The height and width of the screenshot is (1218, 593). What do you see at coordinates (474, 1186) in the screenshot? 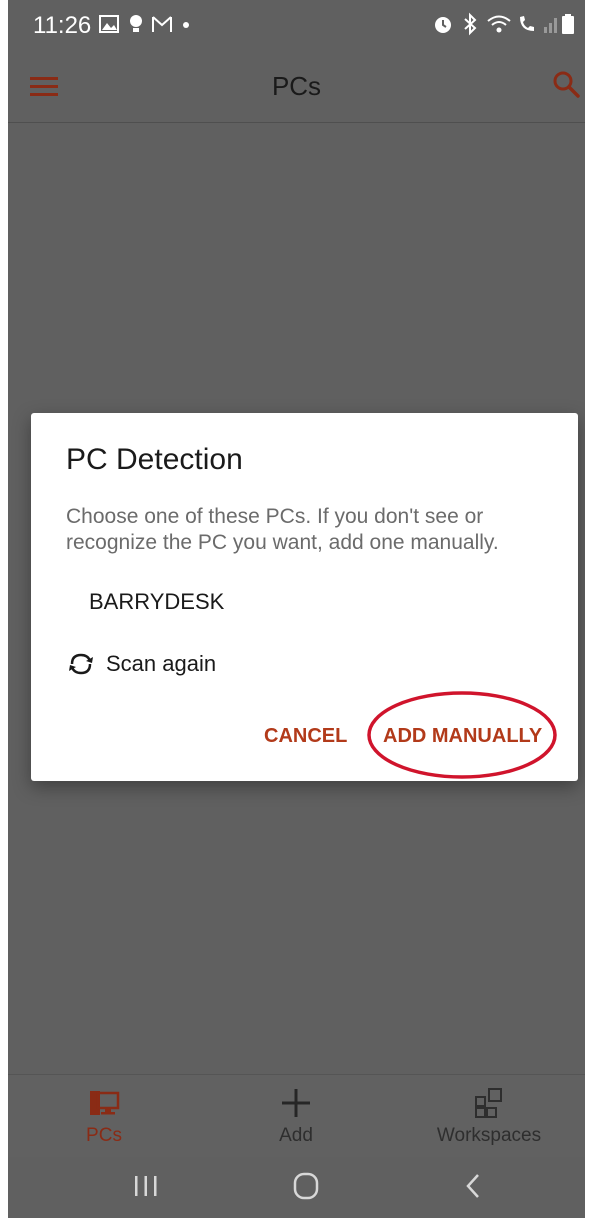
I see `back-icon` at bounding box center [474, 1186].